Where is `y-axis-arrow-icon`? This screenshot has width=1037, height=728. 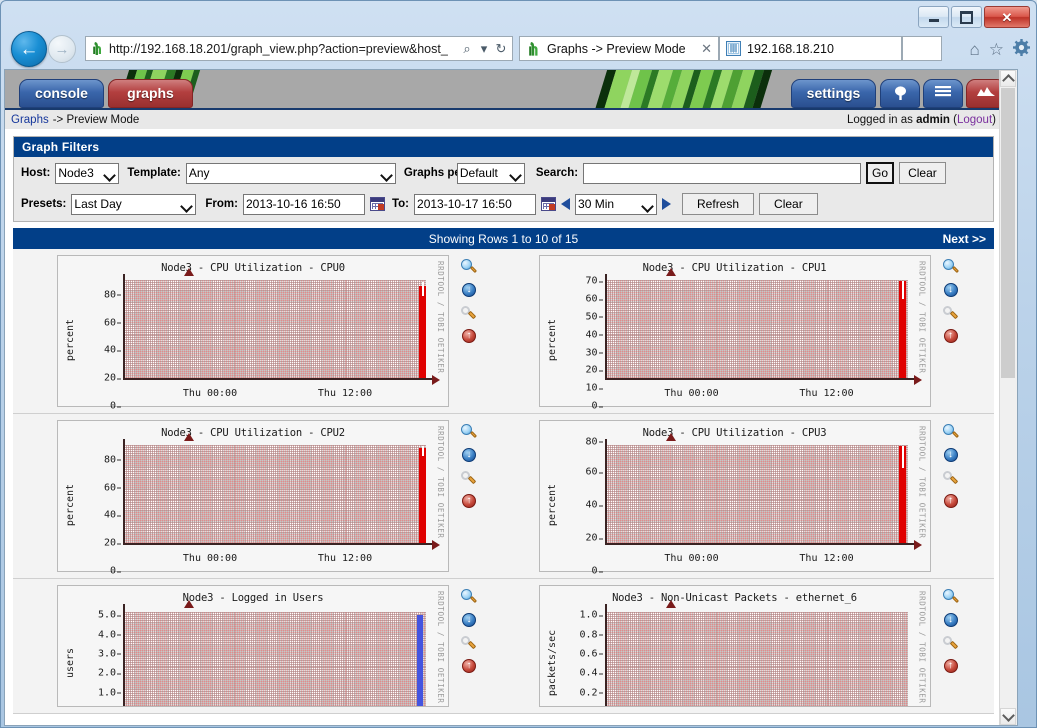
y-axis-arrow-icon is located at coordinates (670, 272).